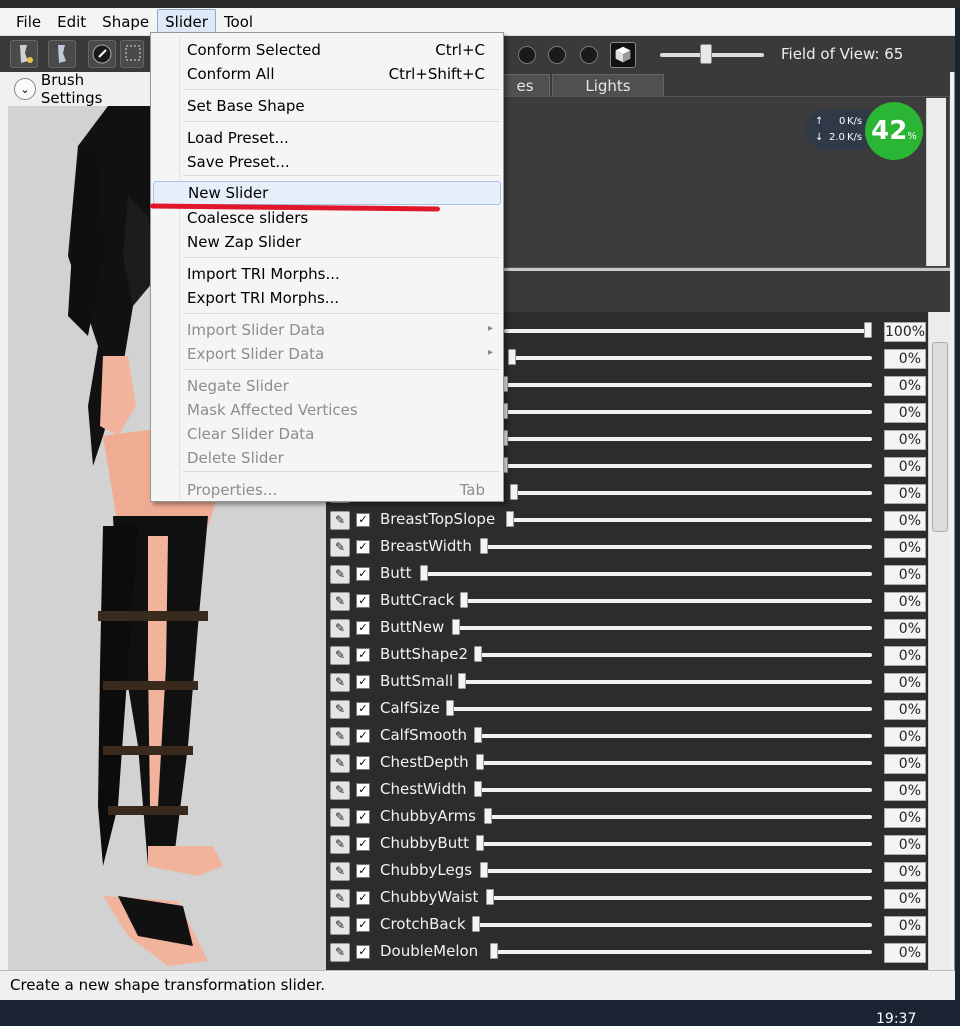 This screenshot has width=960, height=1026. What do you see at coordinates (24, 54) in the screenshot?
I see `brush-tool-icon` at bounding box center [24, 54].